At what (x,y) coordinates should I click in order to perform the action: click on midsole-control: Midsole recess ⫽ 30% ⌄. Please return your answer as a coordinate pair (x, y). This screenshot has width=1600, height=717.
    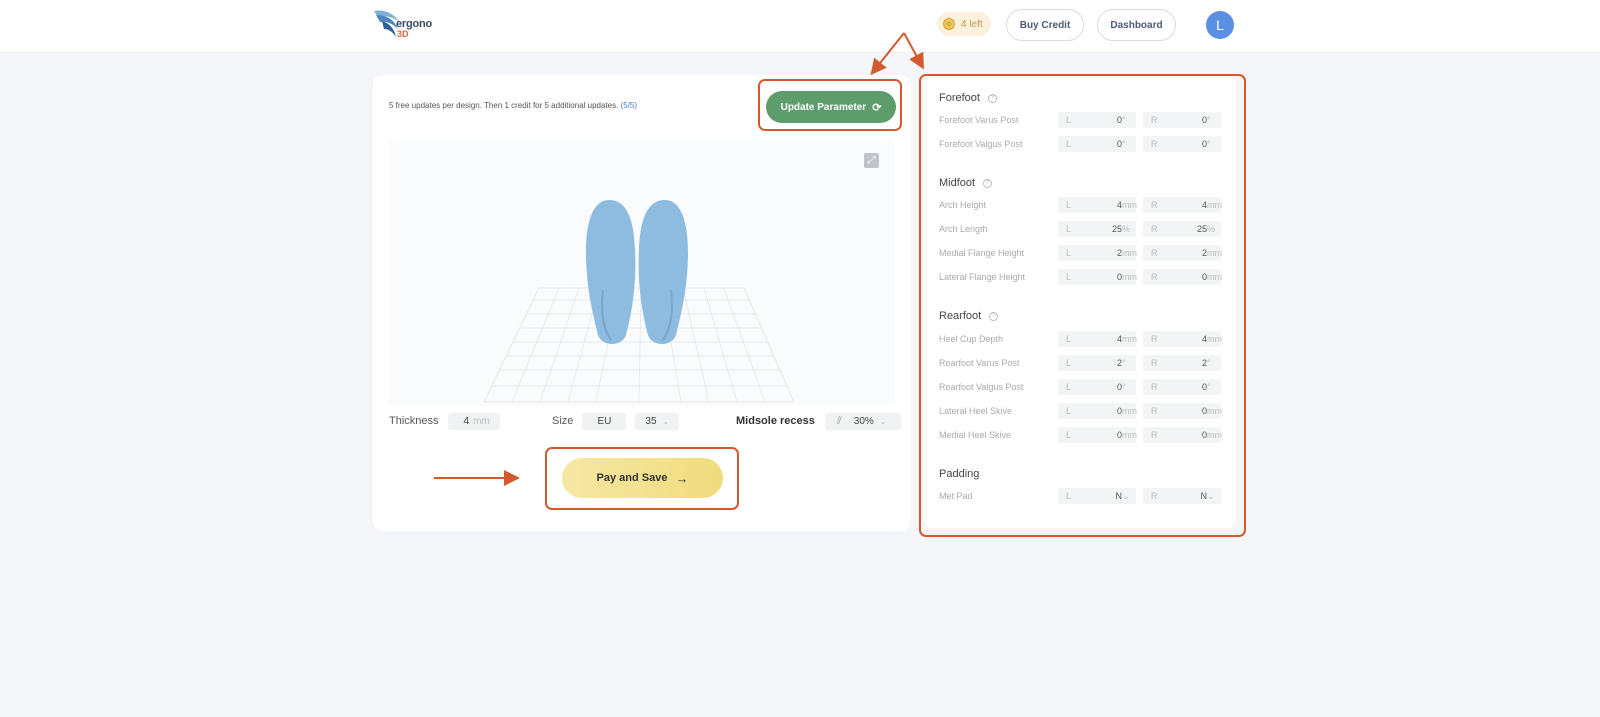
    Looking at the image, I should click on (818, 421).